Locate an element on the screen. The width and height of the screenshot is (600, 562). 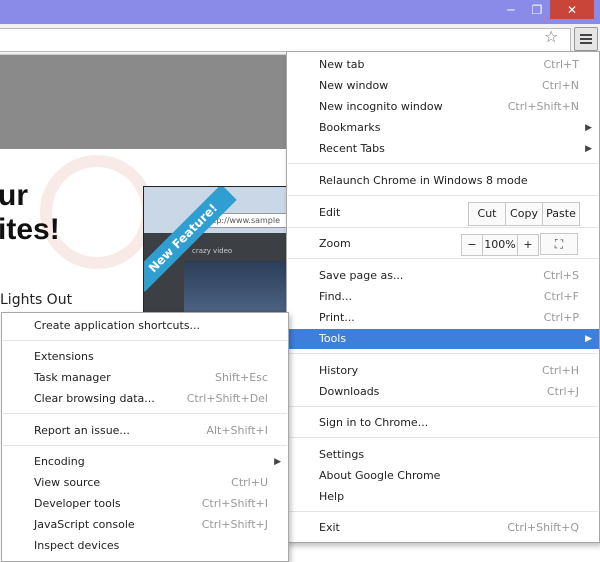
menu-item-shortcut: Ctrl+F is located at coordinates (561, 296).